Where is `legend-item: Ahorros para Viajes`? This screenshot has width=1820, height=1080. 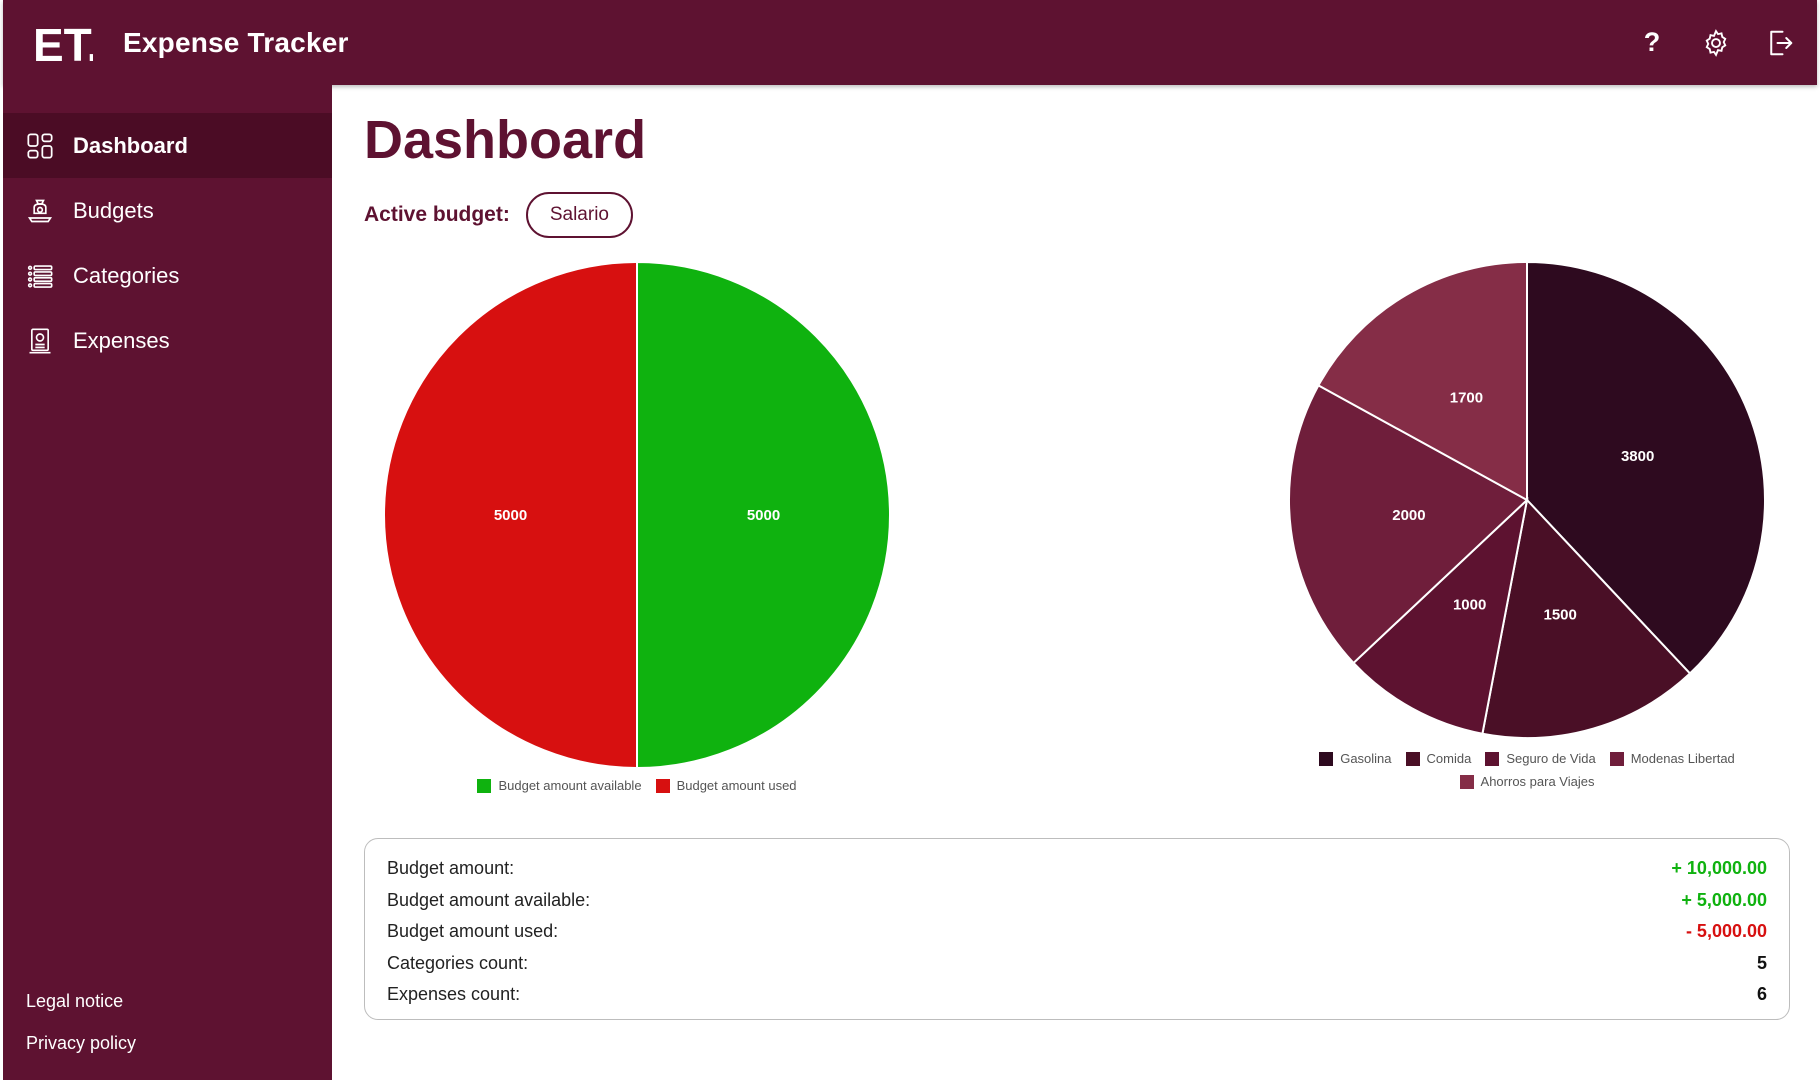
legend-item: Ahorros para Viajes is located at coordinates (1527, 781).